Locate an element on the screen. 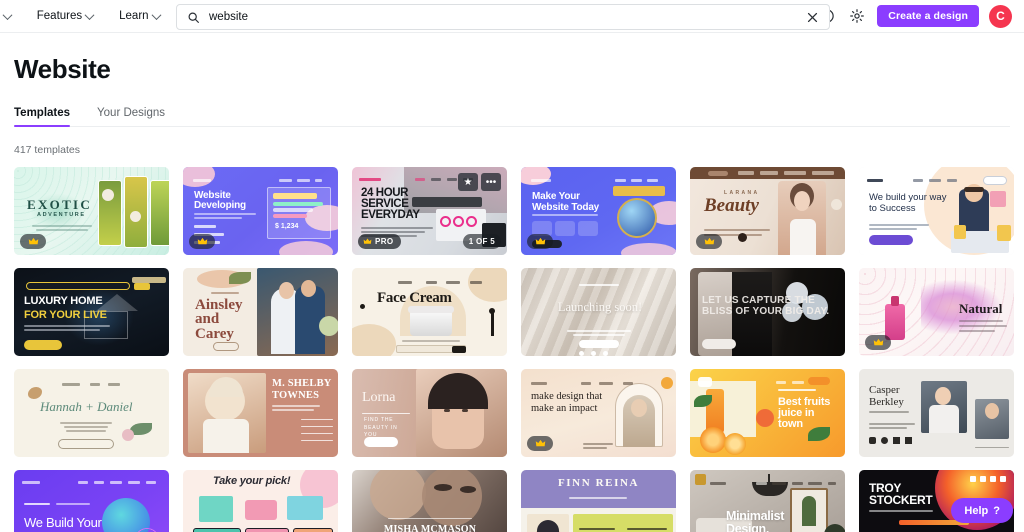  thumbnail: Lorna FIND THE BEAUTY IN YOU is located at coordinates (429, 413).